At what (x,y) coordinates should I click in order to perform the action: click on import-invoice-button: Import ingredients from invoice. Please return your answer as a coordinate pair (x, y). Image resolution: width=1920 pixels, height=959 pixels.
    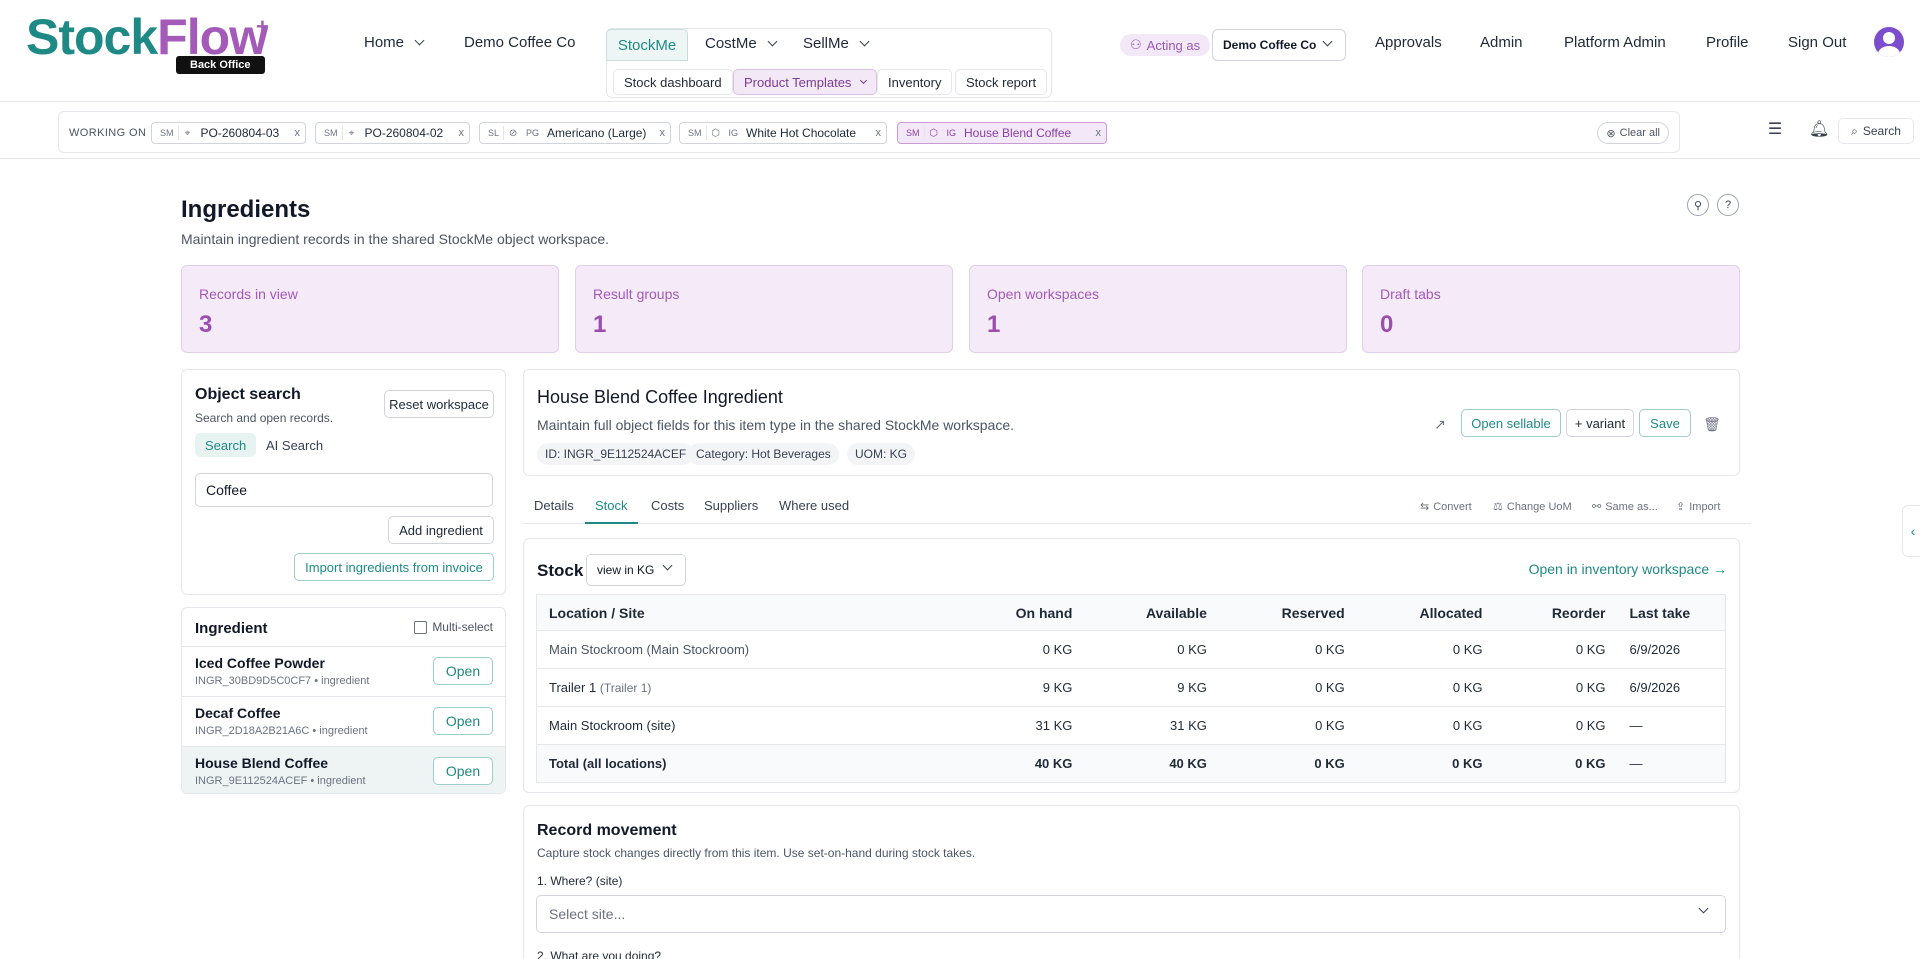
    Looking at the image, I should click on (394, 567).